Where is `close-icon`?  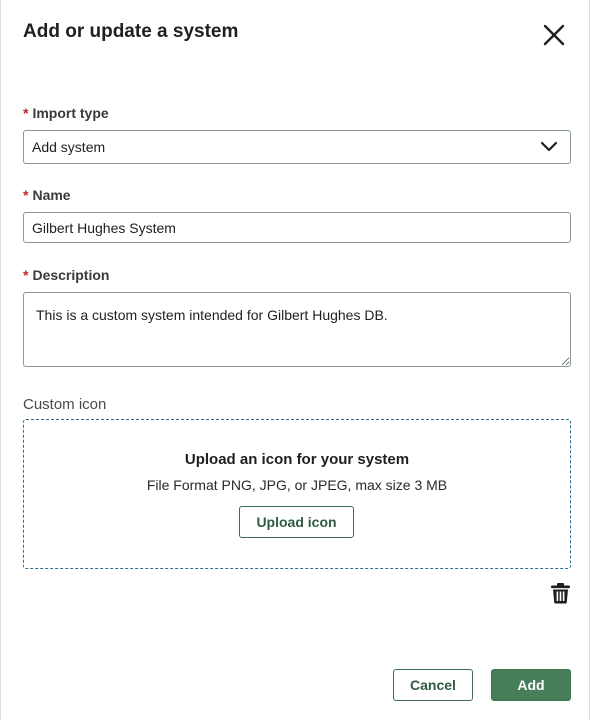
close-icon is located at coordinates (554, 35).